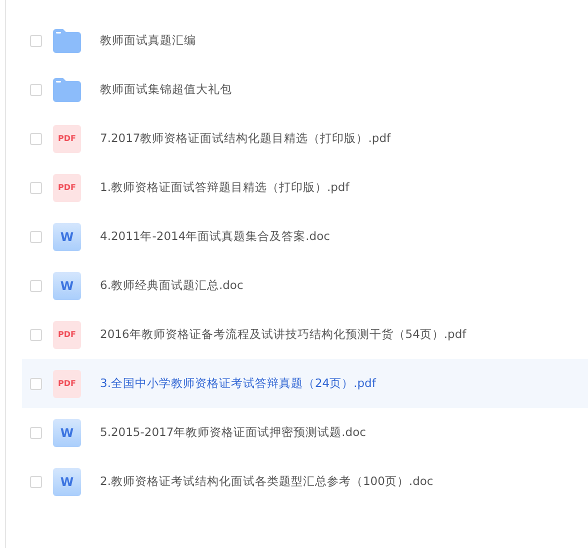 Image resolution: width=588 pixels, height=548 pixels. Describe the element at coordinates (148, 40) in the screenshot. I see `file-name: 教师面试真题汇编` at that location.